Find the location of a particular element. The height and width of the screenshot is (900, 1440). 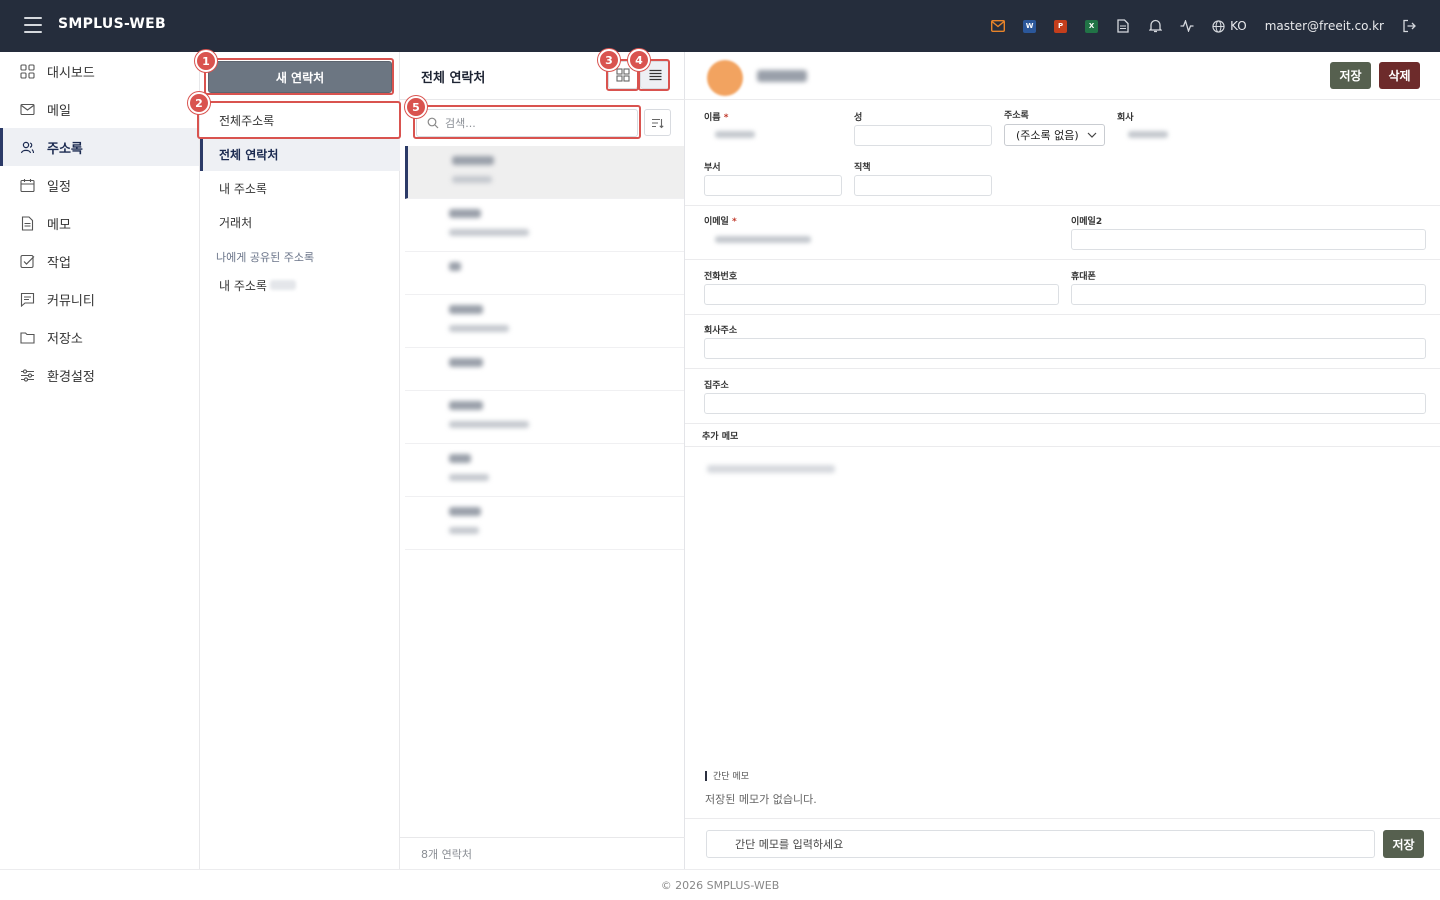

sort-icon is located at coordinates (658, 123).